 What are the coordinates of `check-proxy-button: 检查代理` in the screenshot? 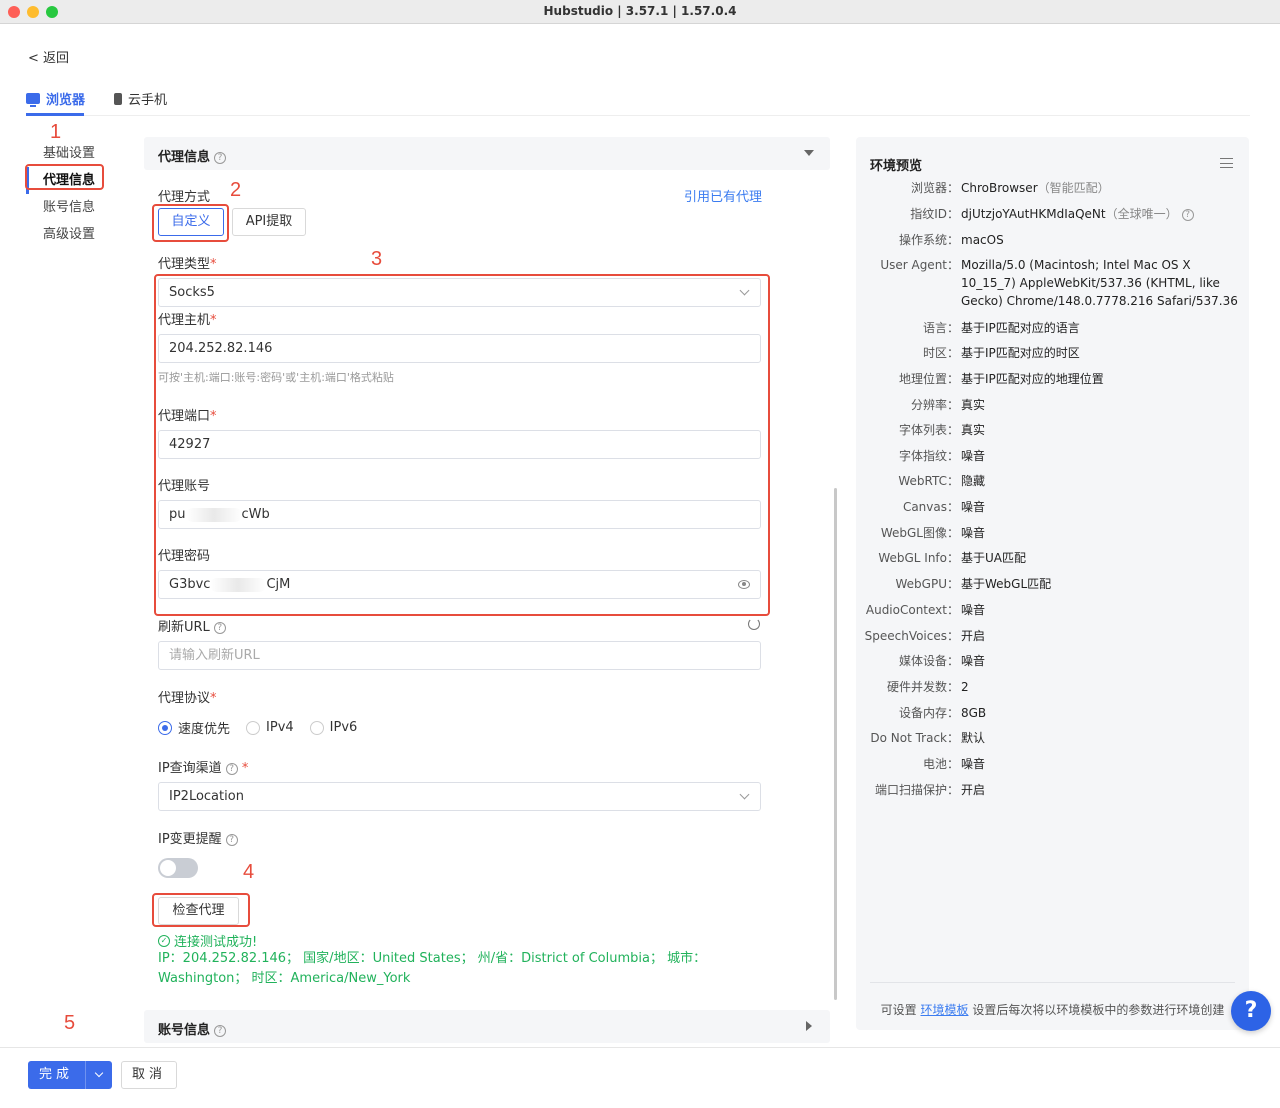 It's located at (198, 911).